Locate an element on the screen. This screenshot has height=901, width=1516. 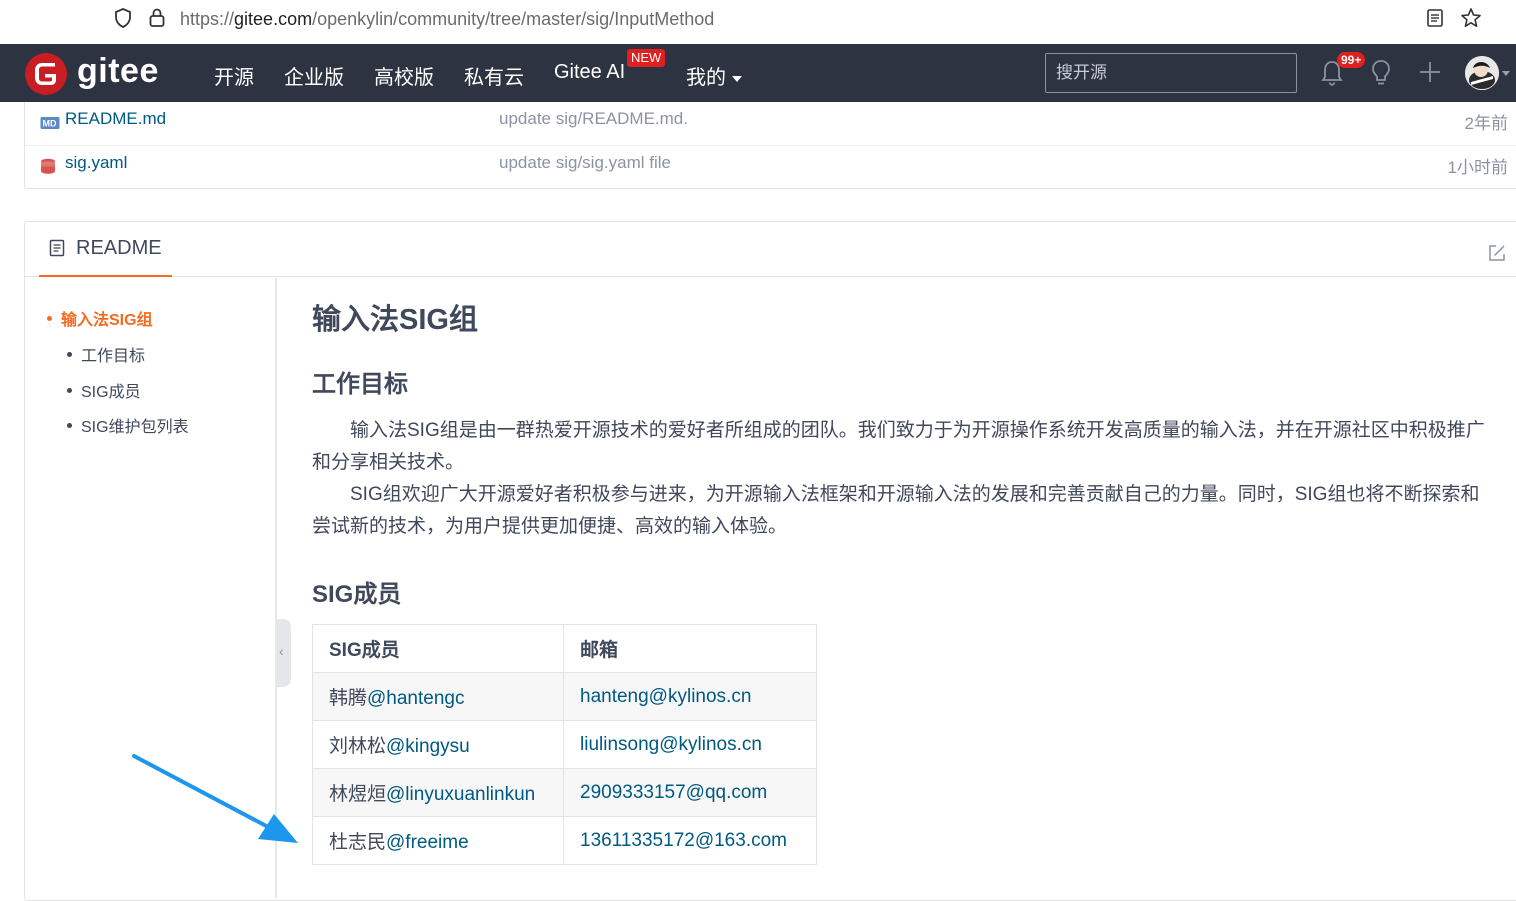
section-heading-goal: 工作目标 is located at coordinates (360, 384).